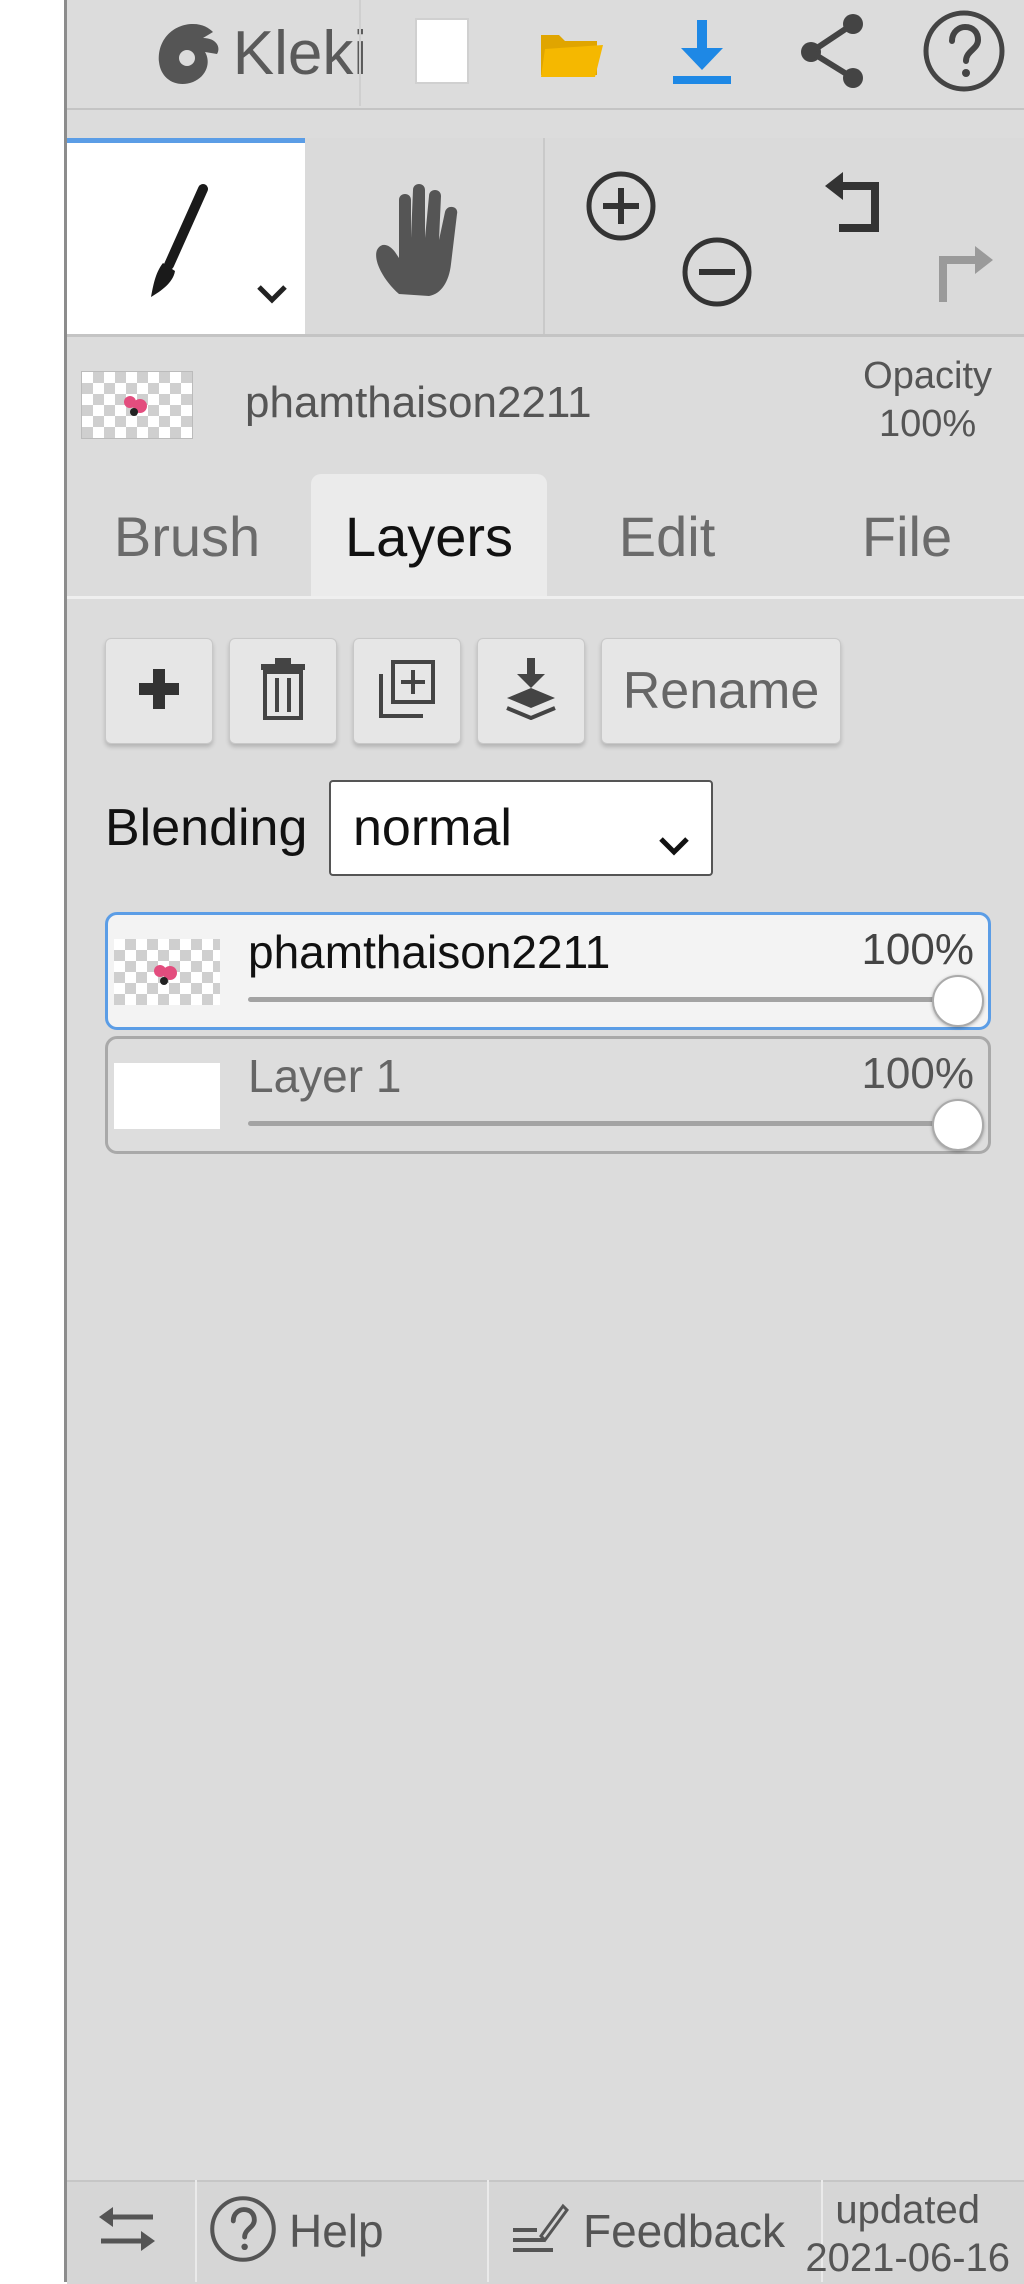 The image size is (1024, 2284). Describe the element at coordinates (721, 691) in the screenshot. I see `rename-layer-button: Rename` at that location.